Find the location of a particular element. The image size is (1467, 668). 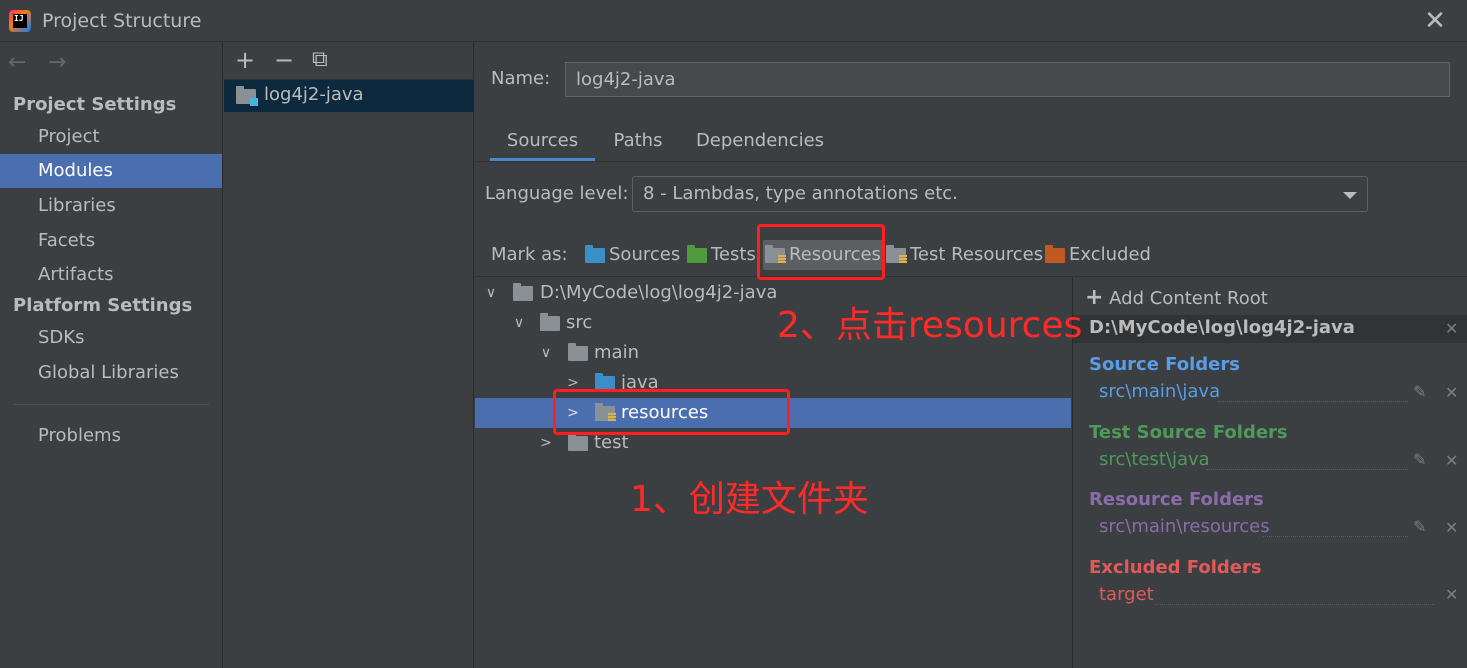

mark-excluded-button: Excluded is located at coordinates (1097, 255).